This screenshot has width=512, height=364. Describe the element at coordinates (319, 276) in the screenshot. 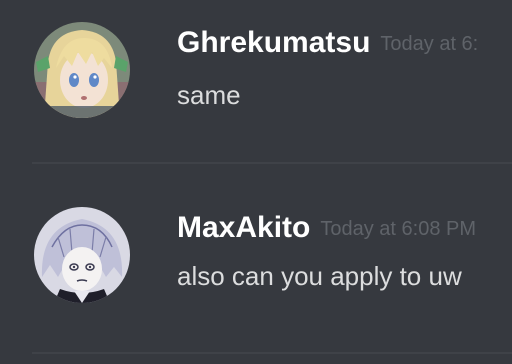

I see `message-content: also can you apply to uw` at that location.